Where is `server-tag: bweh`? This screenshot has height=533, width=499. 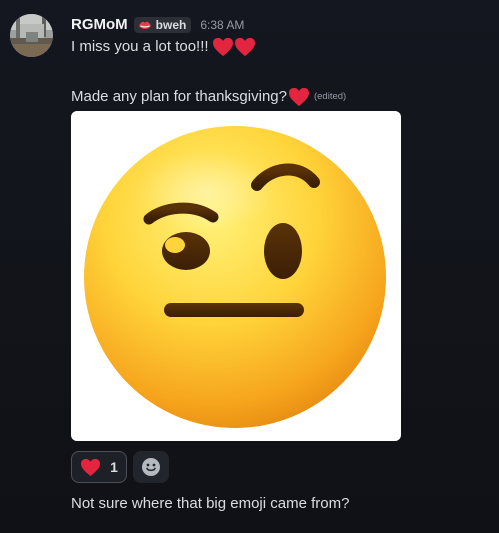
server-tag: bweh is located at coordinates (162, 25).